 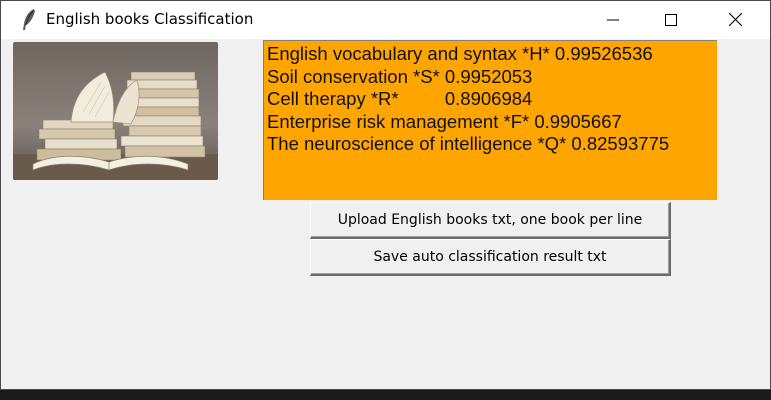 What do you see at coordinates (150, 19) in the screenshot?
I see `window-title: English books Classification` at bounding box center [150, 19].